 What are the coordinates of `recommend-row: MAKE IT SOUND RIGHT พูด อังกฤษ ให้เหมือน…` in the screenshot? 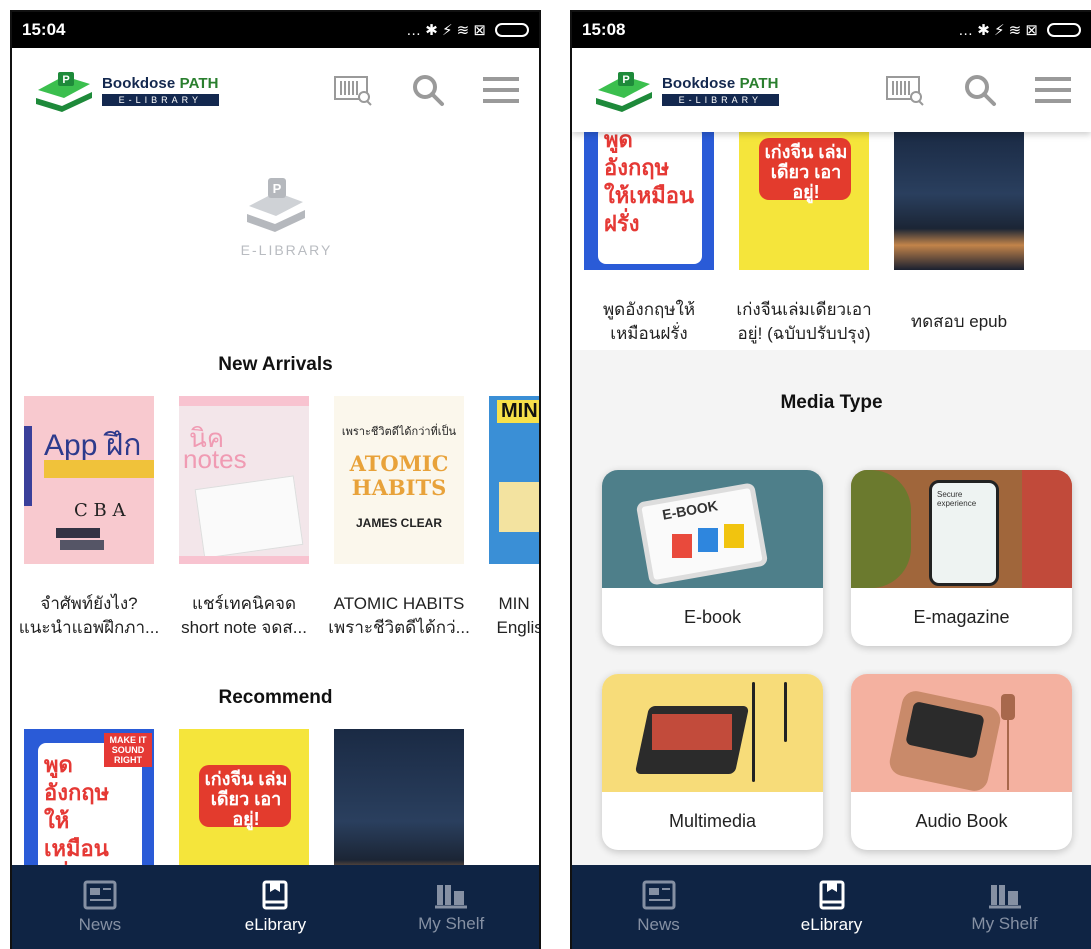 It's located at (244, 797).